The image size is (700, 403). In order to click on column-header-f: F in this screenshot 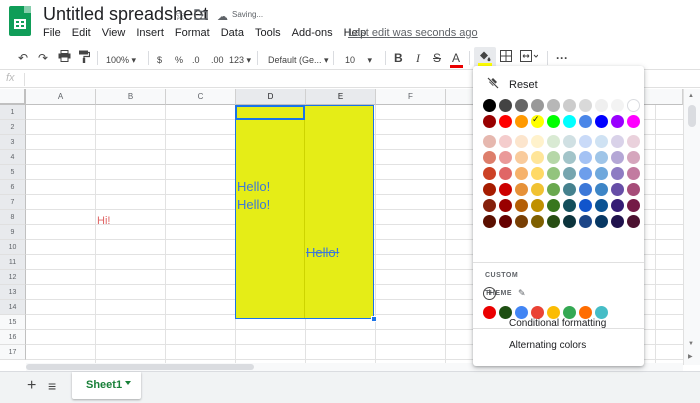, I will do `click(411, 97)`.